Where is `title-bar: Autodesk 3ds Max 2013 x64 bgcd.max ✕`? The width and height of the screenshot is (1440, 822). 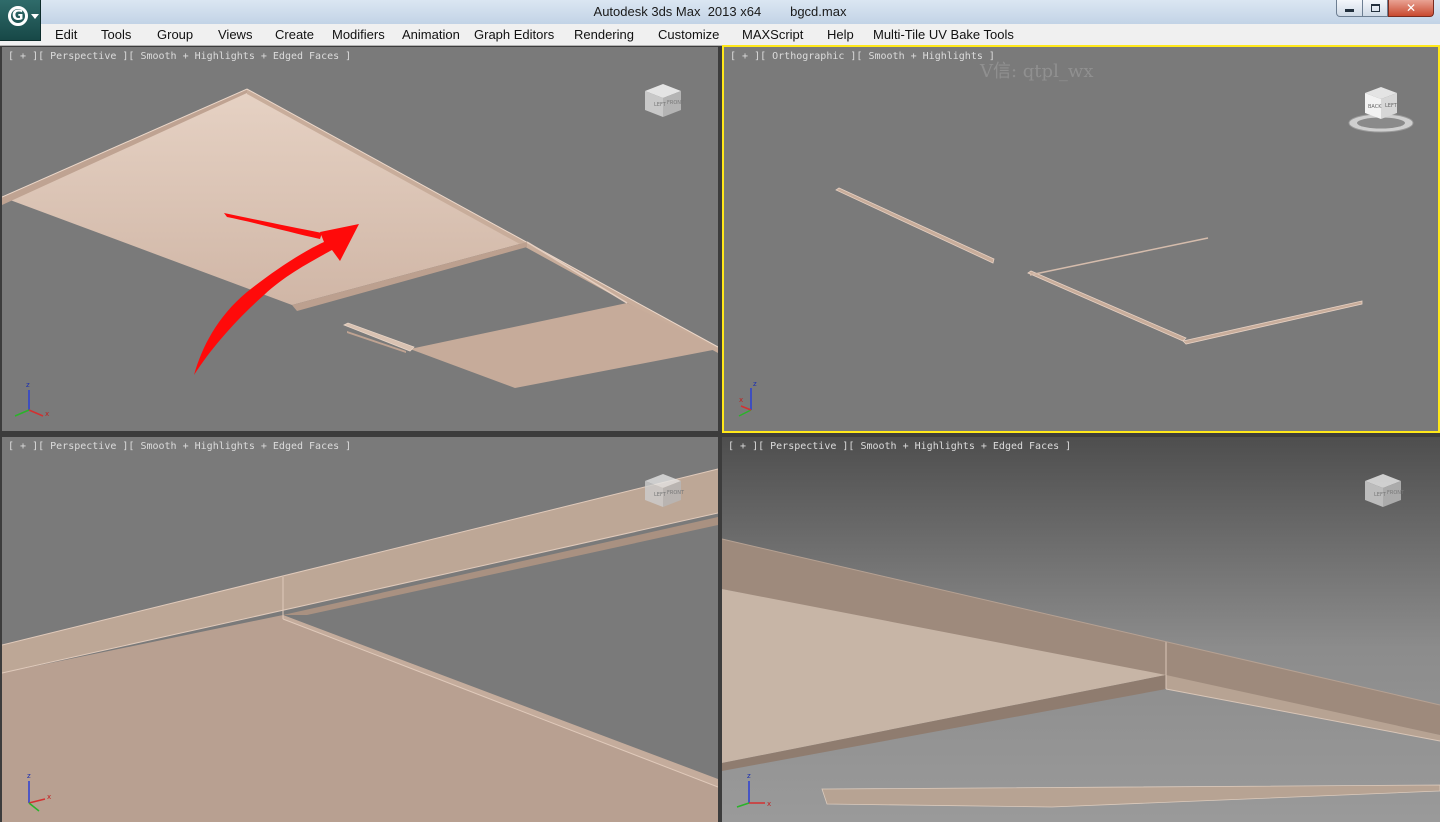 title-bar: Autodesk 3ds Max 2013 x64 bgcd.max ✕ is located at coordinates (720, 12).